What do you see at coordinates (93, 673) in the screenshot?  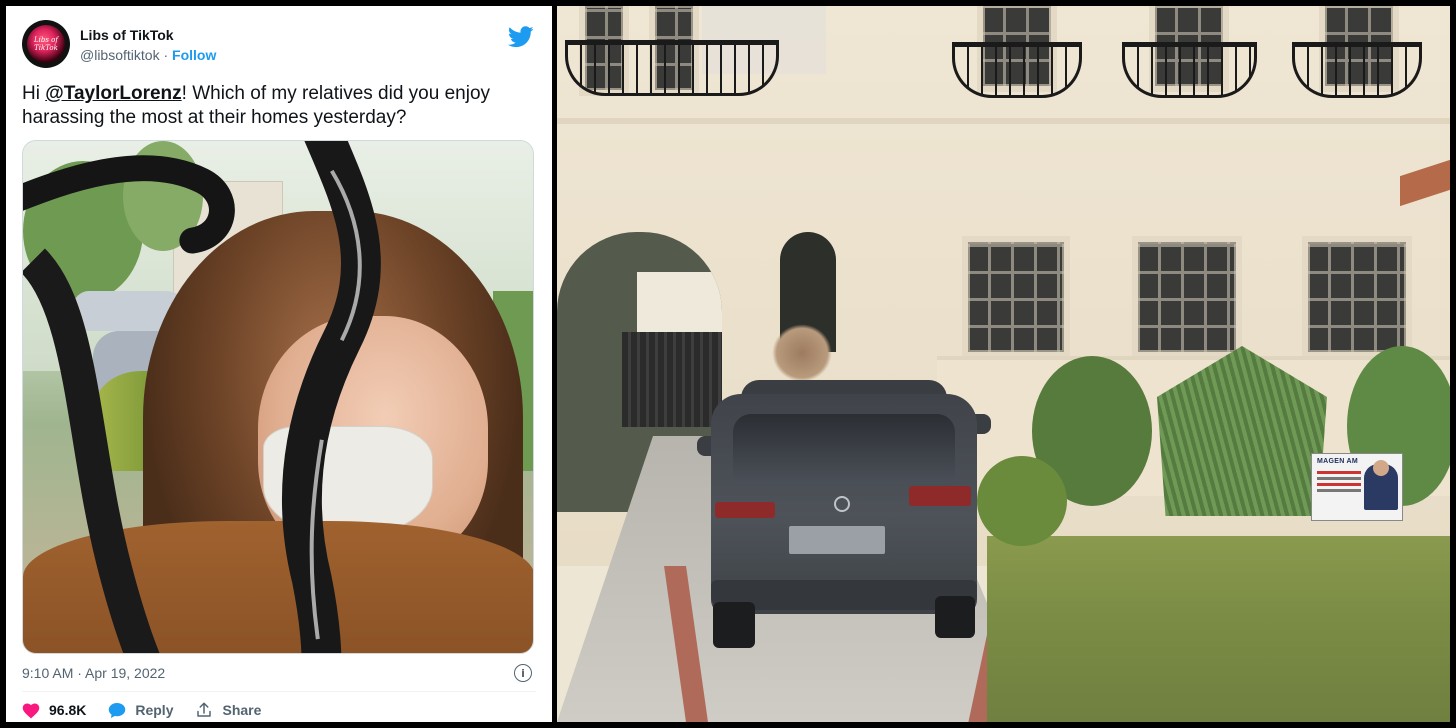 I see `tweet-timestamp: 9:10 AM · Apr 19, 2022` at bounding box center [93, 673].